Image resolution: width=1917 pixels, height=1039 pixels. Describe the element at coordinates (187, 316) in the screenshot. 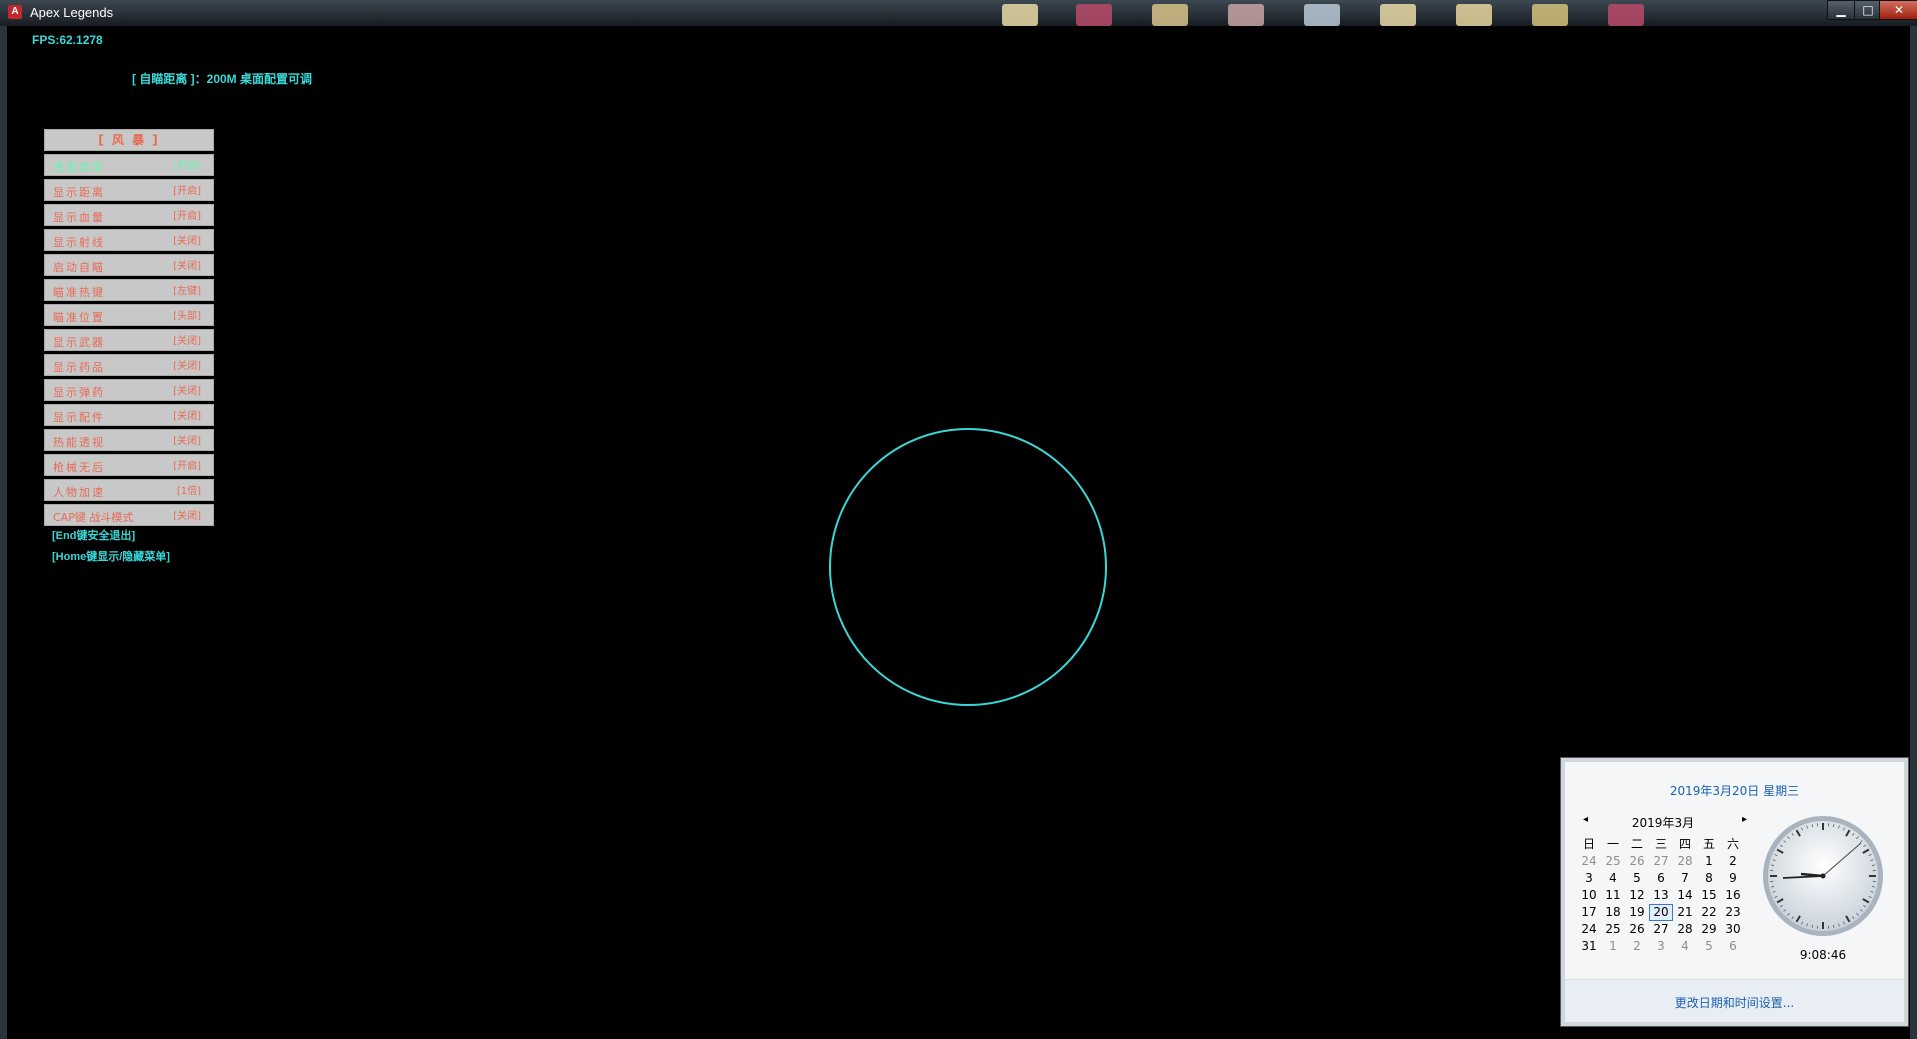

I see `menu-item-value: [头部]` at that location.